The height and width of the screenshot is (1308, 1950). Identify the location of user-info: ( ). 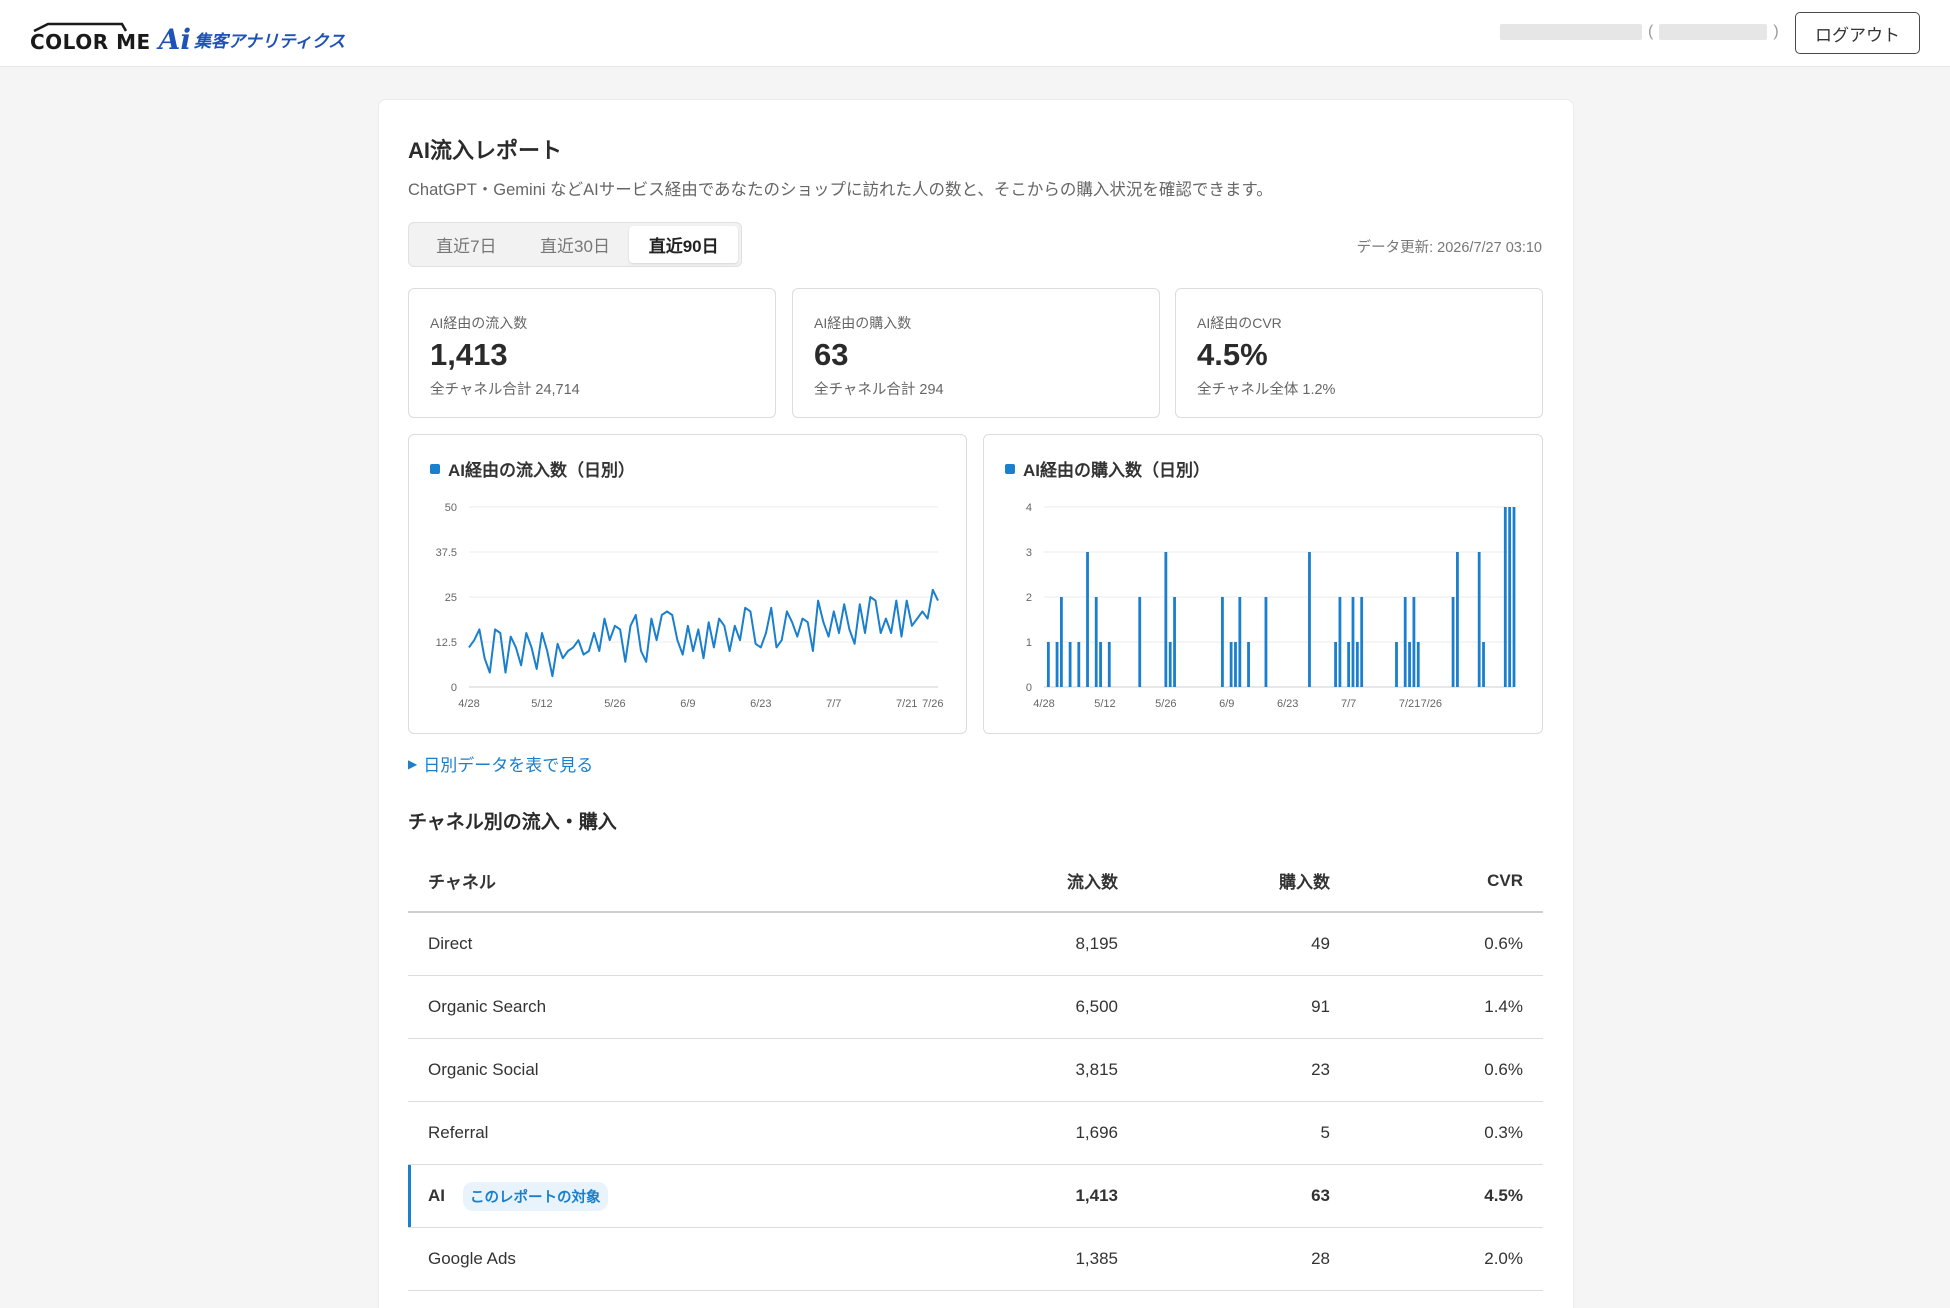
(1639, 32).